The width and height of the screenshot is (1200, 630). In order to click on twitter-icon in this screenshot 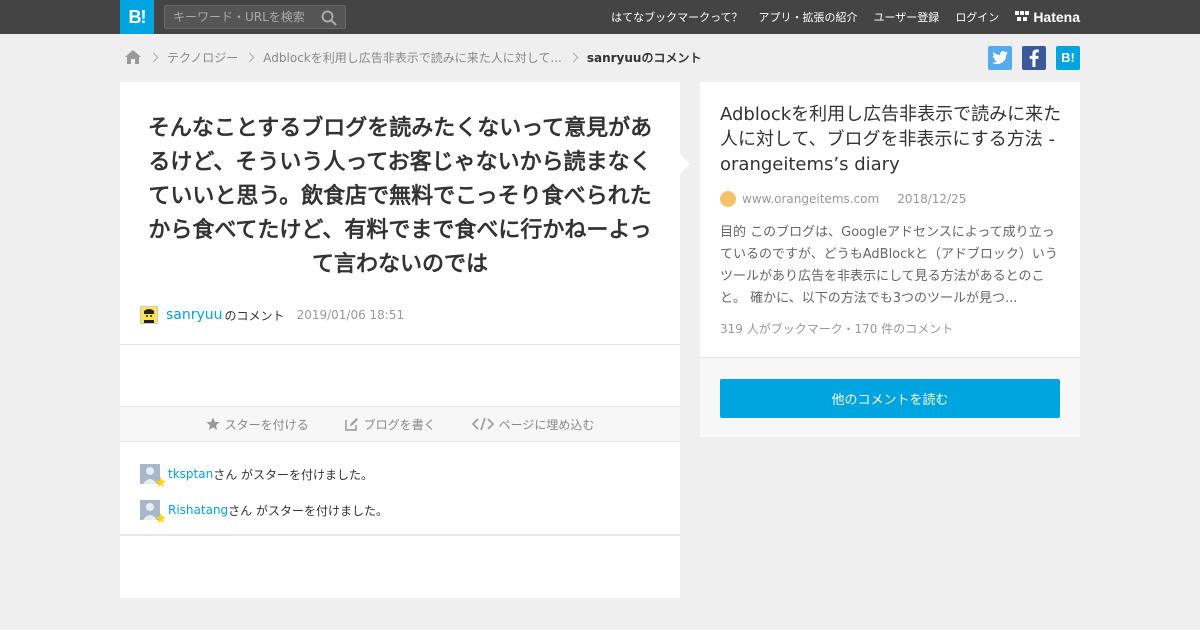, I will do `click(1000, 58)`.